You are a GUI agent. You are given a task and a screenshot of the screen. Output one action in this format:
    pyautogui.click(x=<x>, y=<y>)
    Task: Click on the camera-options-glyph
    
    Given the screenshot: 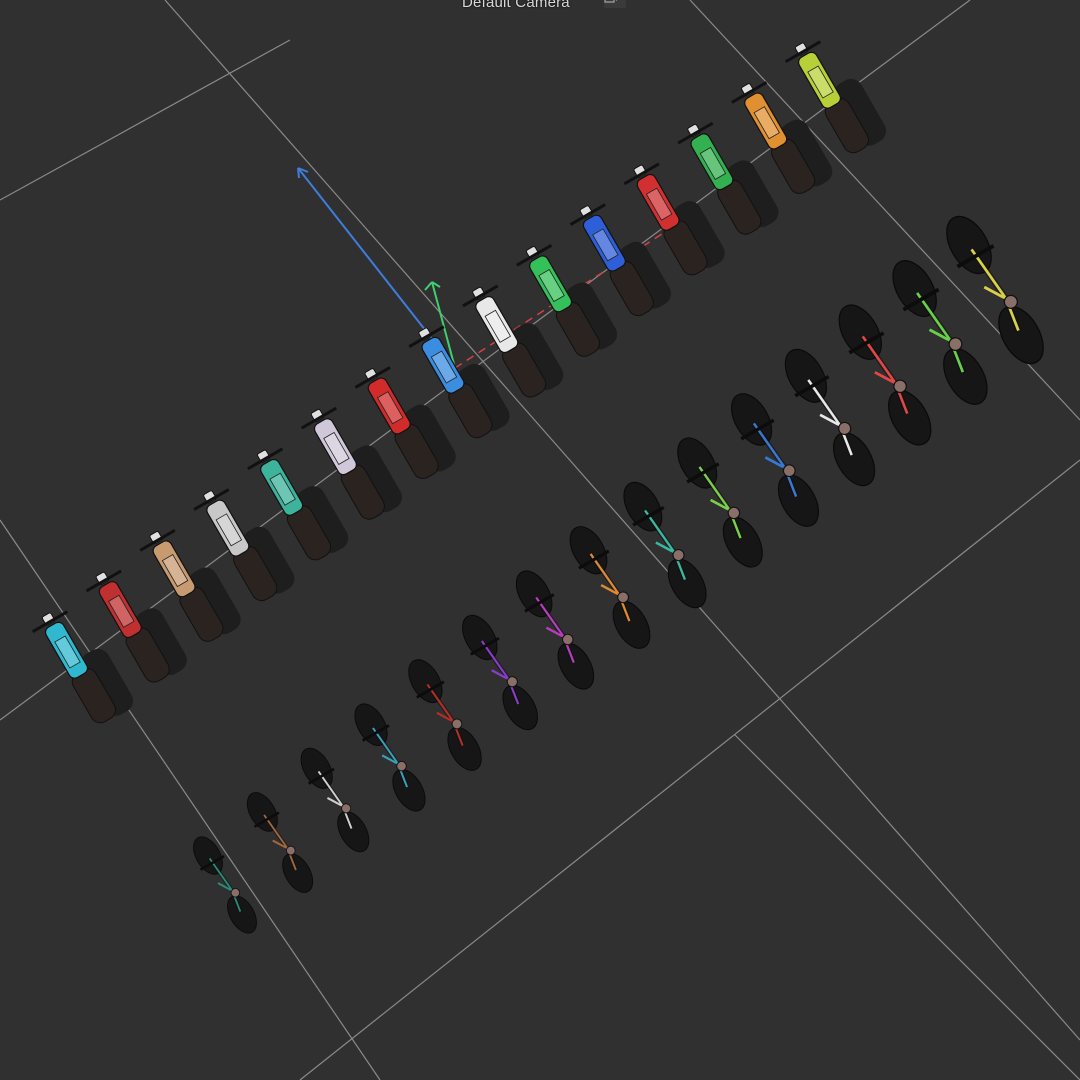 What is the action you would take?
    pyautogui.click(x=610, y=1)
    